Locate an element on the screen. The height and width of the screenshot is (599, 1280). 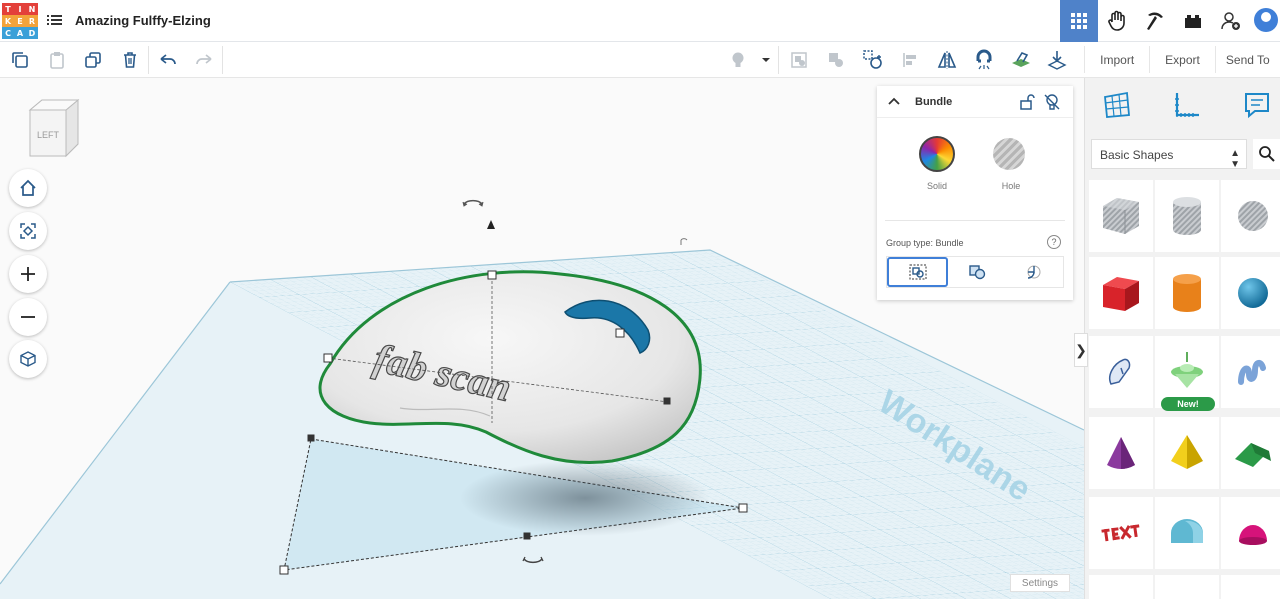
shape-tile-box-hole is located at coordinates (1121, 216).